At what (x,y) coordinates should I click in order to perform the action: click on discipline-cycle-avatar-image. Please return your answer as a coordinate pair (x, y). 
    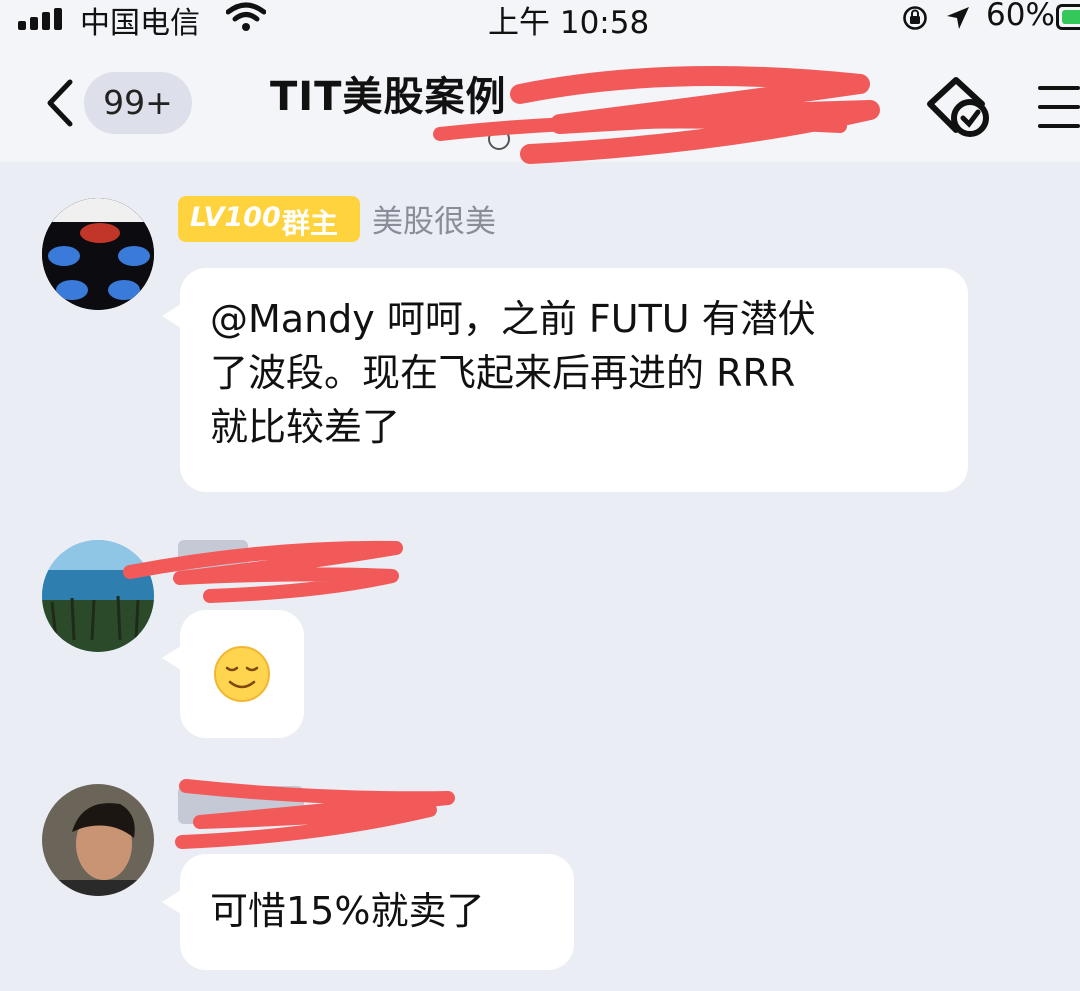
    Looking at the image, I should click on (98, 254).